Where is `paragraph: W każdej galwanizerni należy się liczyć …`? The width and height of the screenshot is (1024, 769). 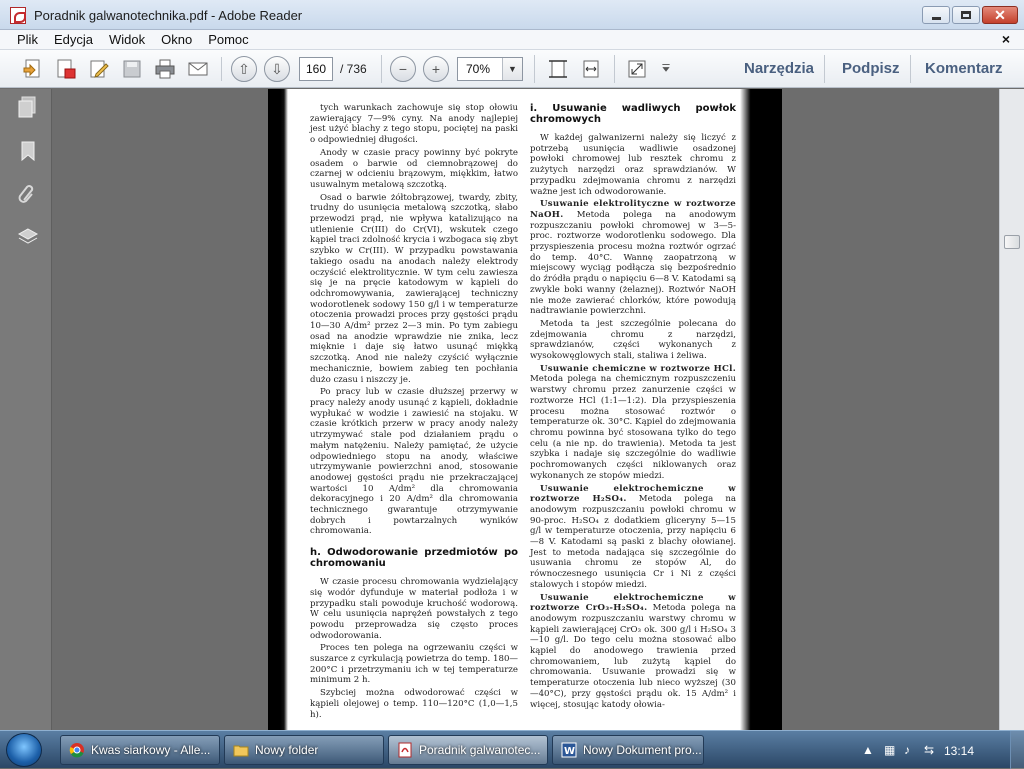
paragraph: W każdej galwanizerni należy się liczyć … is located at coordinates (633, 165).